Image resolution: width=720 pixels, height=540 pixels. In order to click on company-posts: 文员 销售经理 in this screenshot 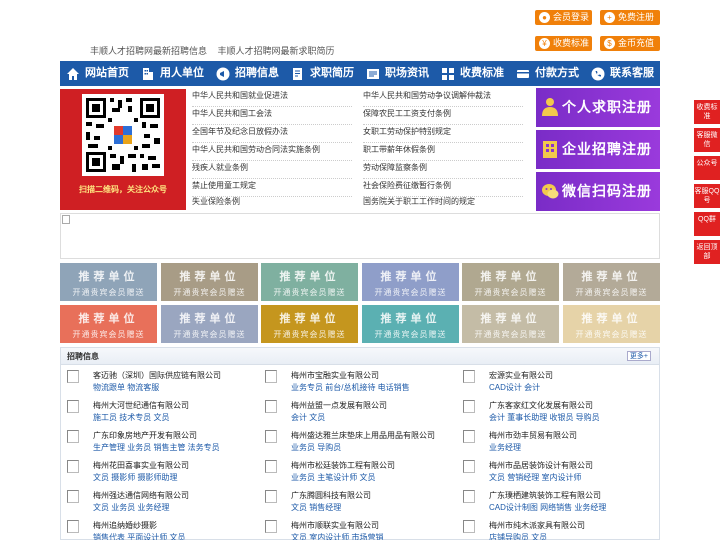, I will do `click(316, 507)`.